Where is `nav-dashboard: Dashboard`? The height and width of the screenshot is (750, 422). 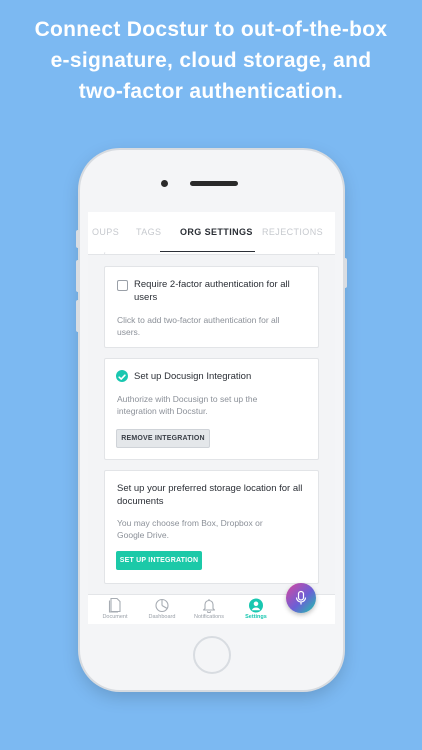
nav-dashboard: Dashboard is located at coordinates (162, 608).